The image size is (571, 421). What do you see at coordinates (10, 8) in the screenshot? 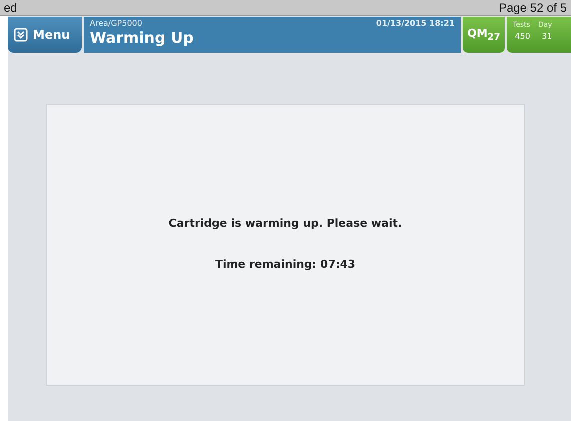
I see `document-header-text: ed` at bounding box center [10, 8].